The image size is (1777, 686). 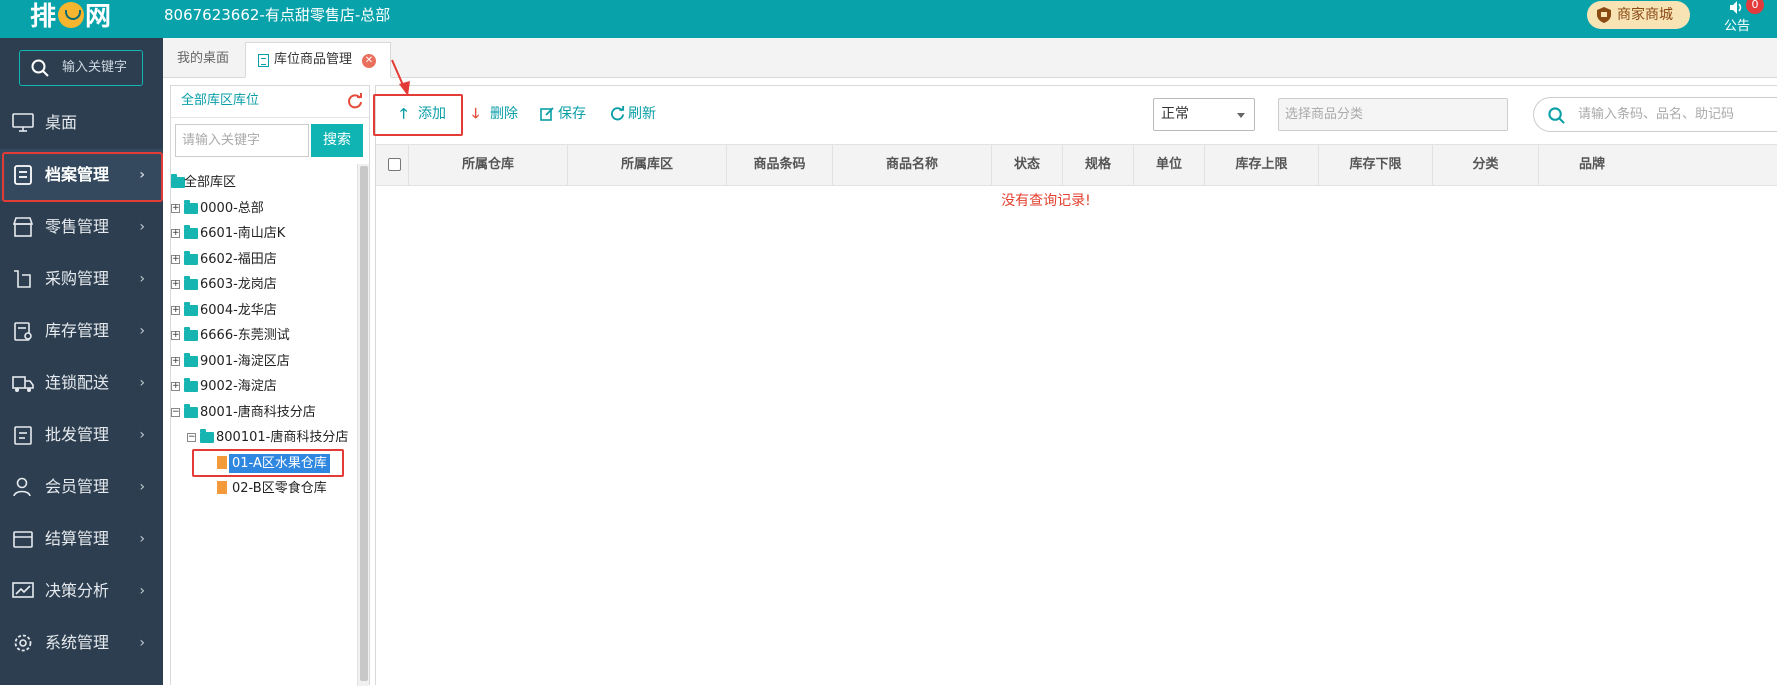 What do you see at coordinates (77, 330) in the screenshot?
I see `sidebar-item-label: 库存管理` at bounding box center [77, 330].